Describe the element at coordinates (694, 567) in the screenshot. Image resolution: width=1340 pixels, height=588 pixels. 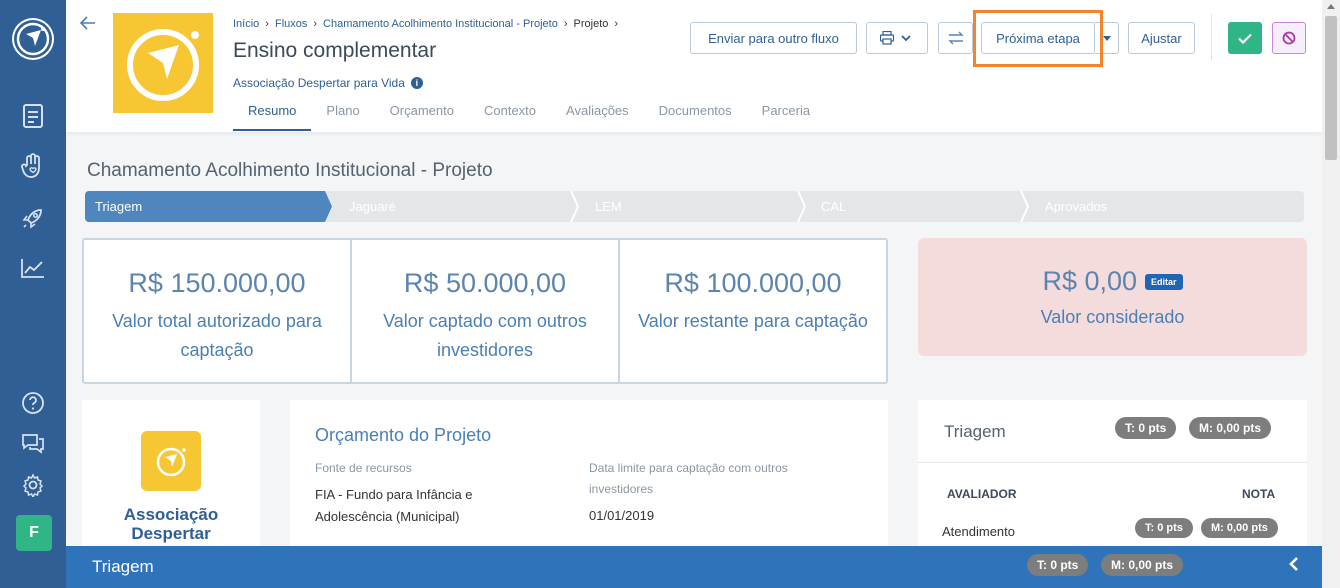
I see `stage-footer-bar: Triagem T: 0 pts M: 0,00 pts` at that location.